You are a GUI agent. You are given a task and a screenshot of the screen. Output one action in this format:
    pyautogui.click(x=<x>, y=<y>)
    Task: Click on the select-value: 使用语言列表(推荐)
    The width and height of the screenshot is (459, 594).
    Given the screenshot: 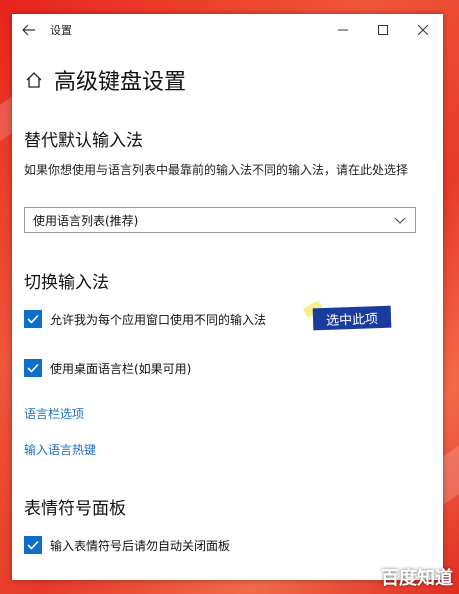 What is the action you would take?
    pyautogui.click(x=86, y=220)
    